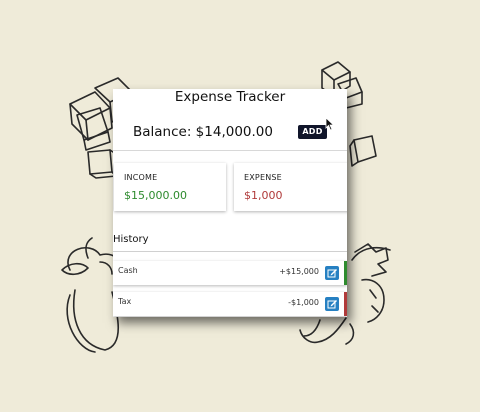 This screenshot has height=412, width=480. Describe the element at coordinates (299, 271) in the screenshot. I see `history-item-amount: +$15,000` at that location.